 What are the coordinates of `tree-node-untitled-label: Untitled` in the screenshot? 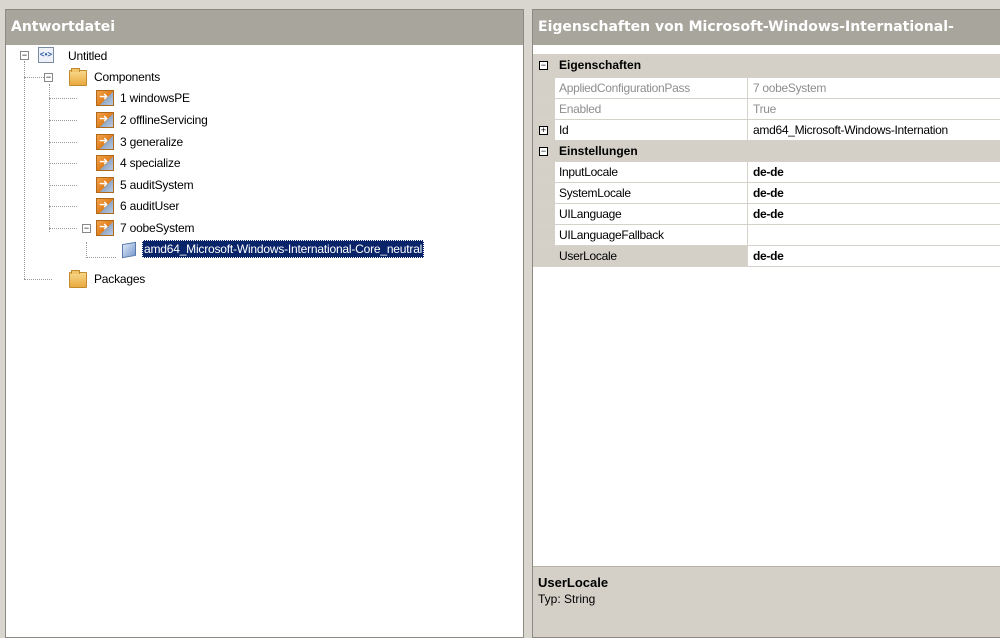 It's located at (88, 56).